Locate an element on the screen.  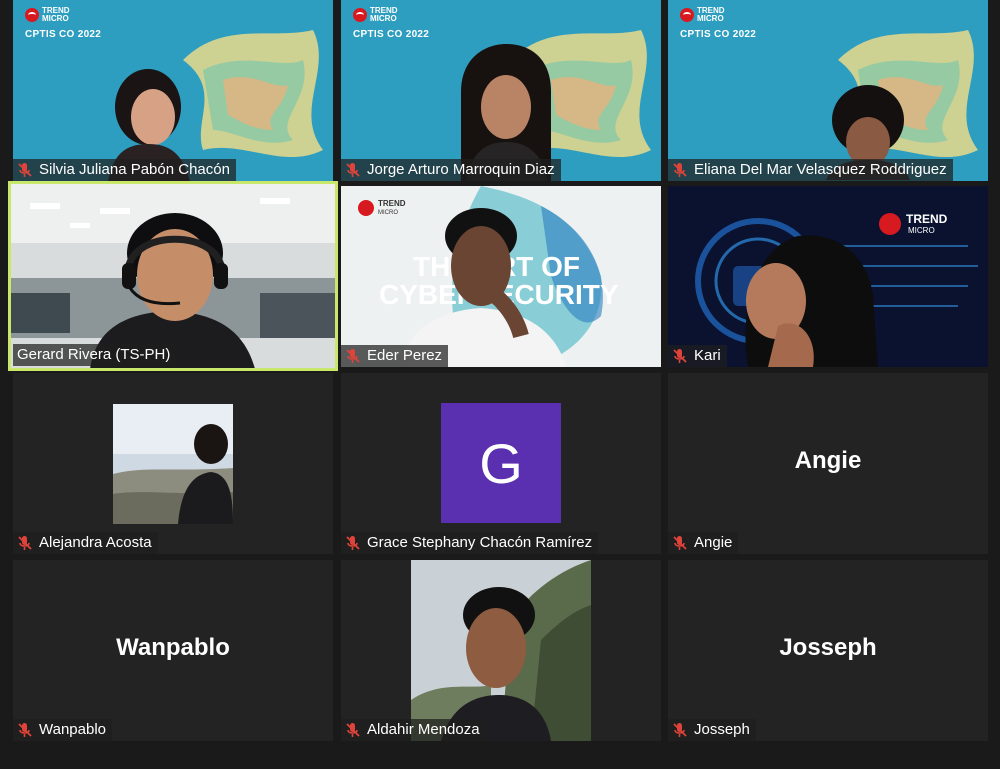
participant-tile-grace: G Grace Stephany Chacón Ramírez is located at coordinates (501, 463).